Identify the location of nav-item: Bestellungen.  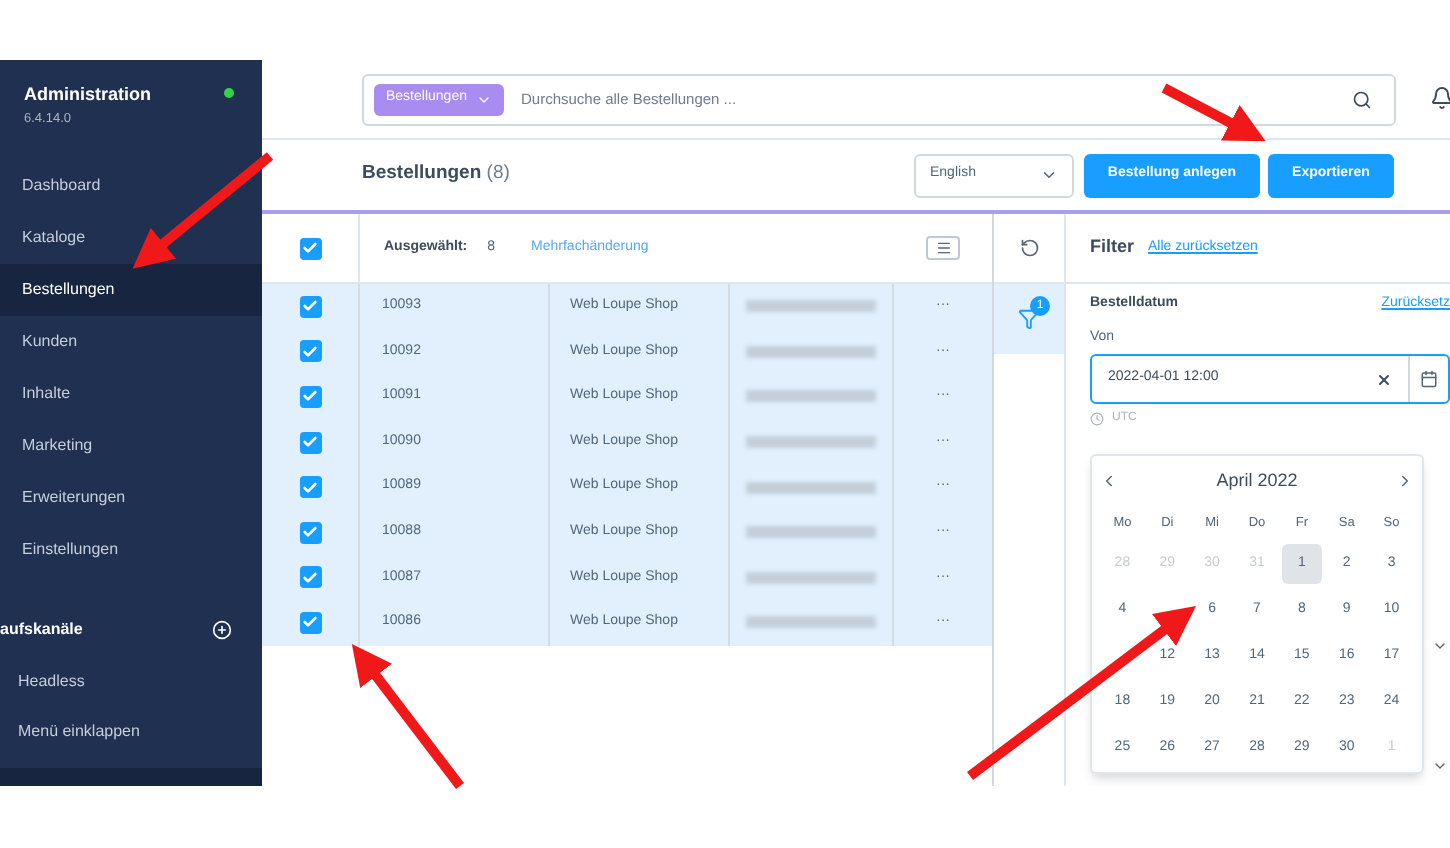
(131, 290).